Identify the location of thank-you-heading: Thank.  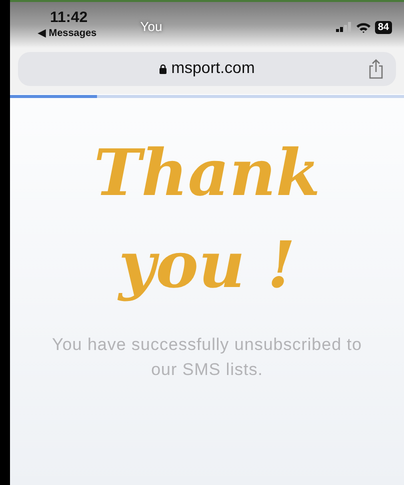
(207, 174).